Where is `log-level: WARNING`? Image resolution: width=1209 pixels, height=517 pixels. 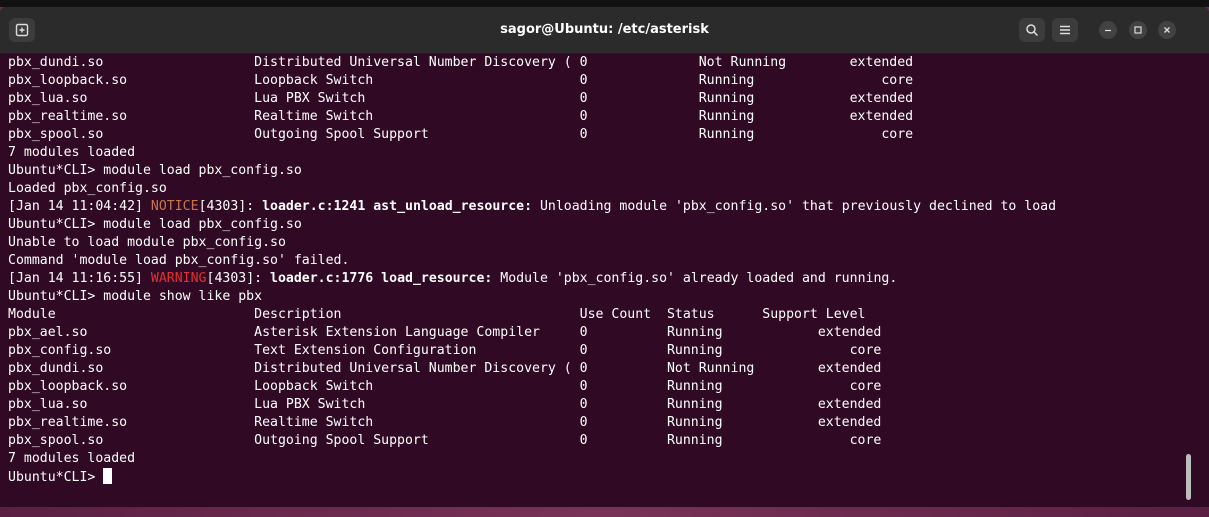 log-level: WARNING is located at coordinates (178, 278).